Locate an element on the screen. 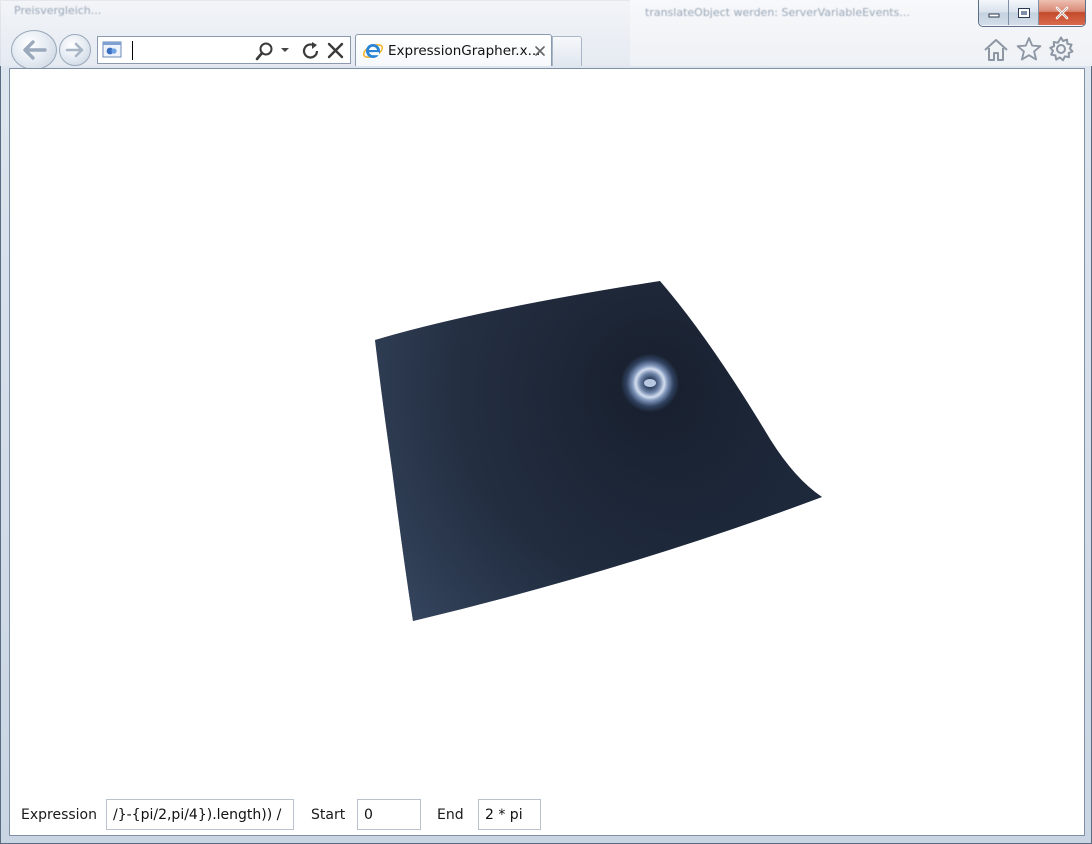 The height and width of the screenshot is (844, 1092). forward-button is located at coordinates (75, 50).